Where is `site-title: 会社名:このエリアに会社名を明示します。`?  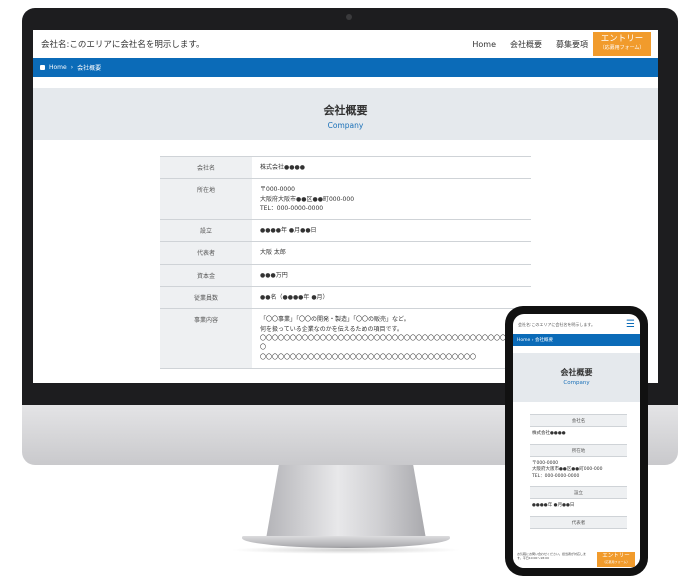 site-title: 会社名:このエリアに会社名を明示します。 is located at coordinates (123, 45).